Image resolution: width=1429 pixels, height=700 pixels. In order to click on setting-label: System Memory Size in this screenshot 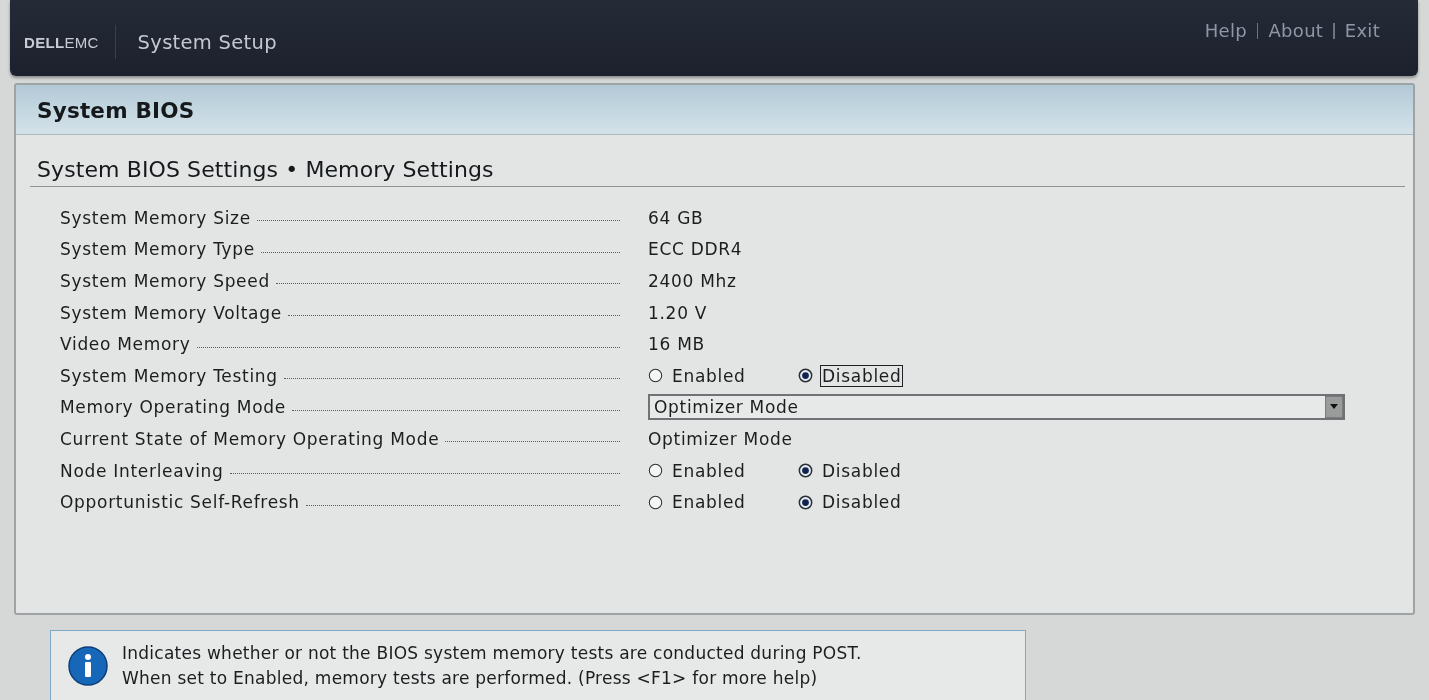, I will do `click(156, 217)`.